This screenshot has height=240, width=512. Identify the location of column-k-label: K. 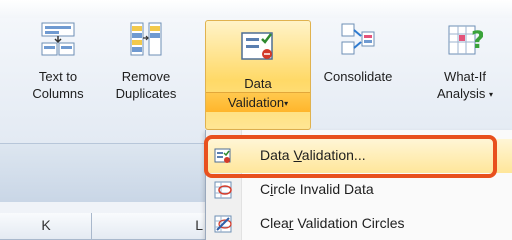
(46, 225).